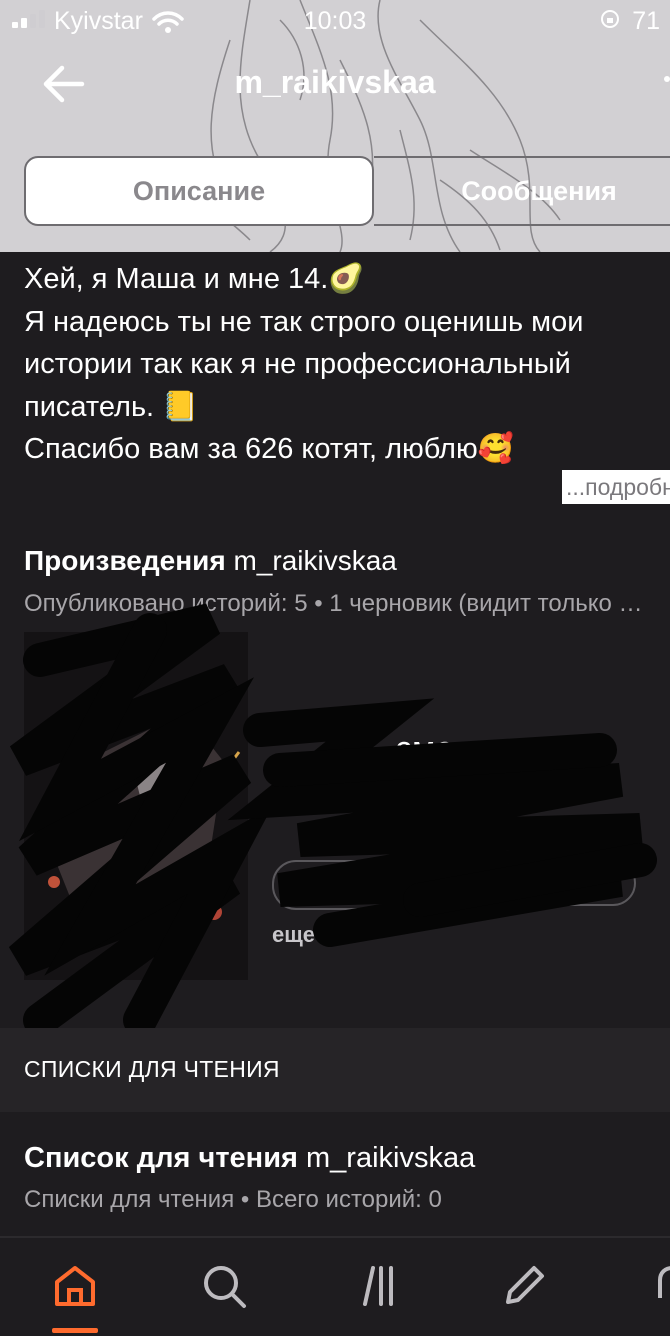 The height and width of the screenshot is (1336, 670). Describe the element at coordinates (224, 1286) in the screenshot. I see `search-icon` at that location.